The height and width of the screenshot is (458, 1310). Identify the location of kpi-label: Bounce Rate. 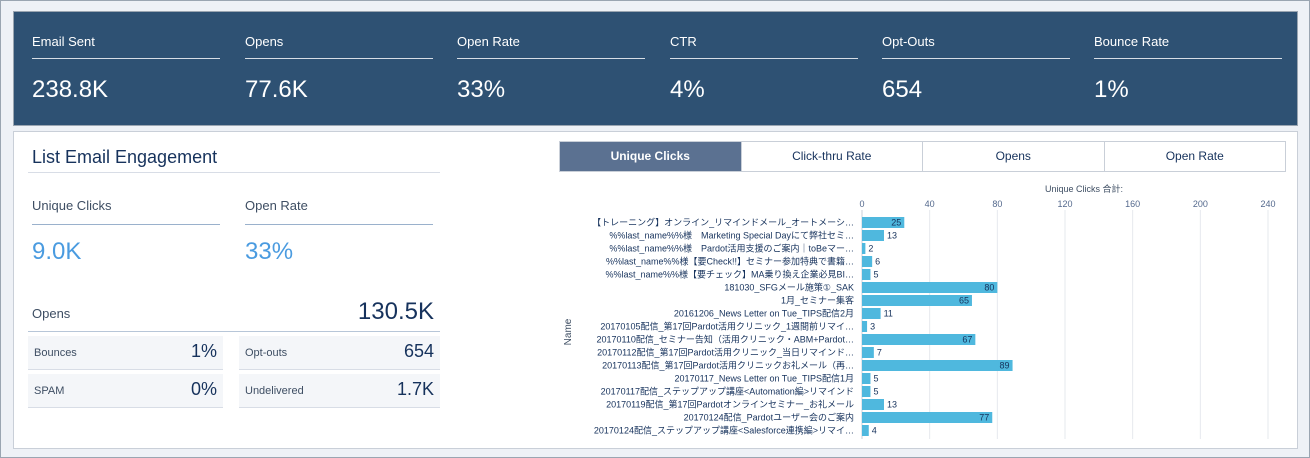
(1132, 41).